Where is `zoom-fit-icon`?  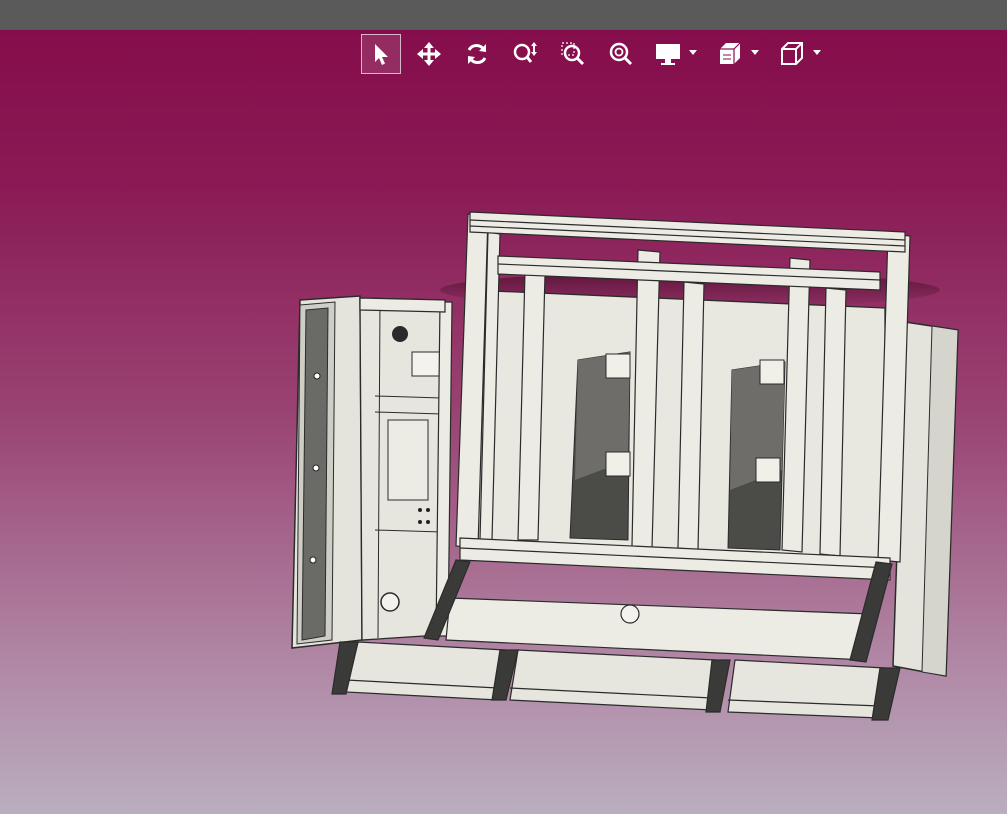 zoom-fit-icon is located at coordinates (621, 54).